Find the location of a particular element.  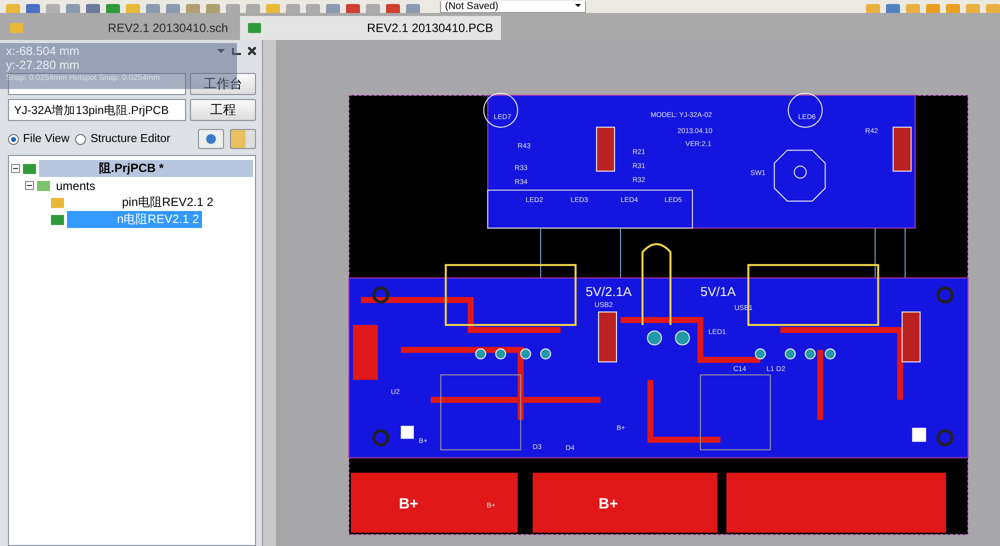

tree-item: uments is located at coordinates (75, 185).